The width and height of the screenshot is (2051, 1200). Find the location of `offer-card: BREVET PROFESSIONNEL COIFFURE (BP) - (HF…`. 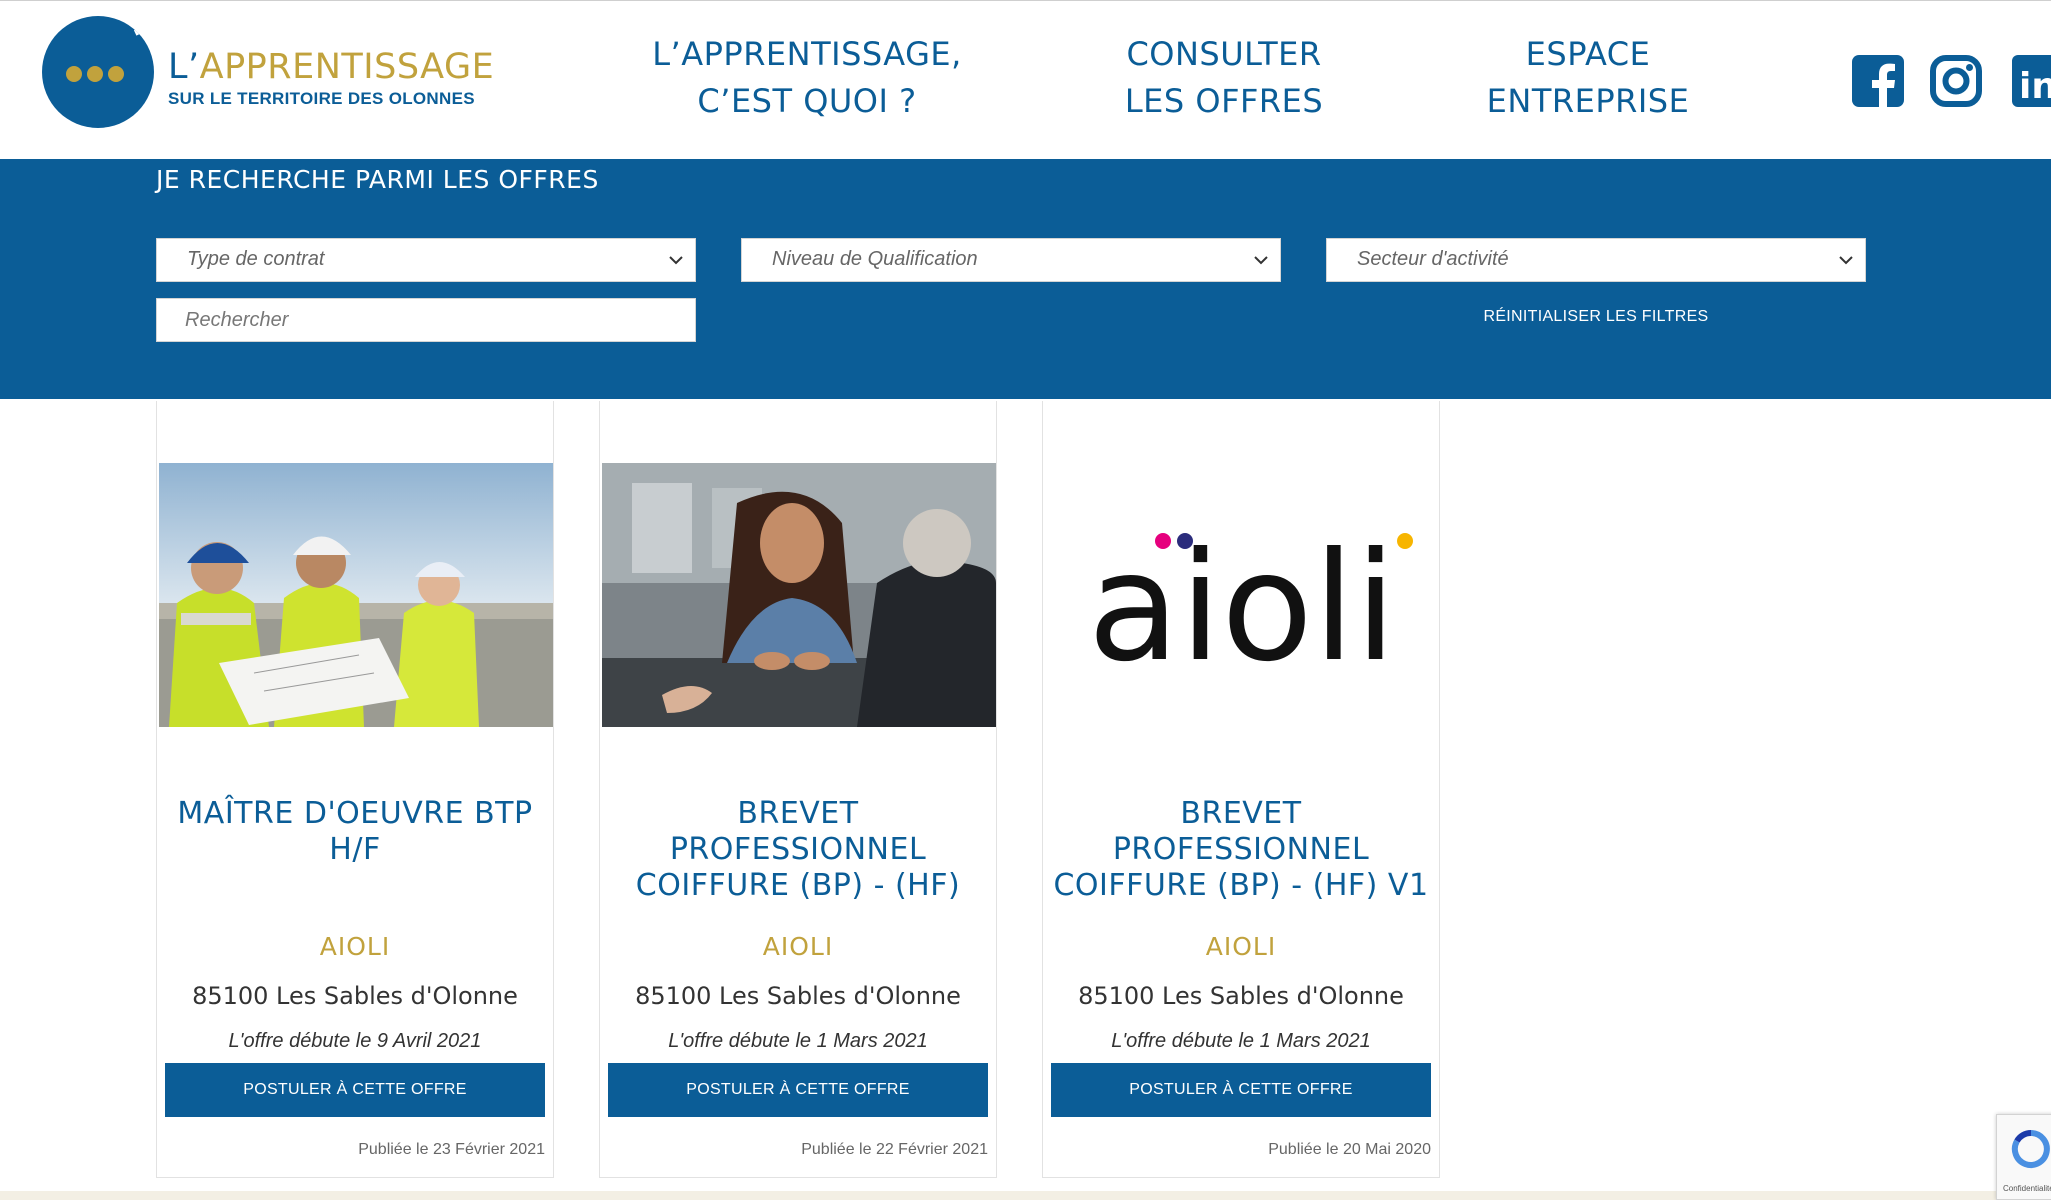

offer-card: BREVET PROFESSIONNEL COIFFURE (BP) - (HF… is located at coordinates (798, 789).